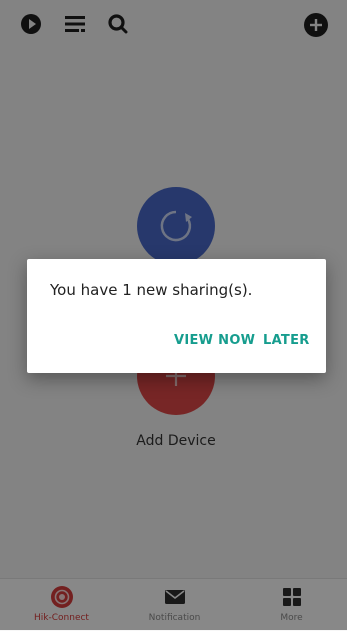  I want to click on dialog-message: You have 1 new sharing(s)., so click(151, 290).